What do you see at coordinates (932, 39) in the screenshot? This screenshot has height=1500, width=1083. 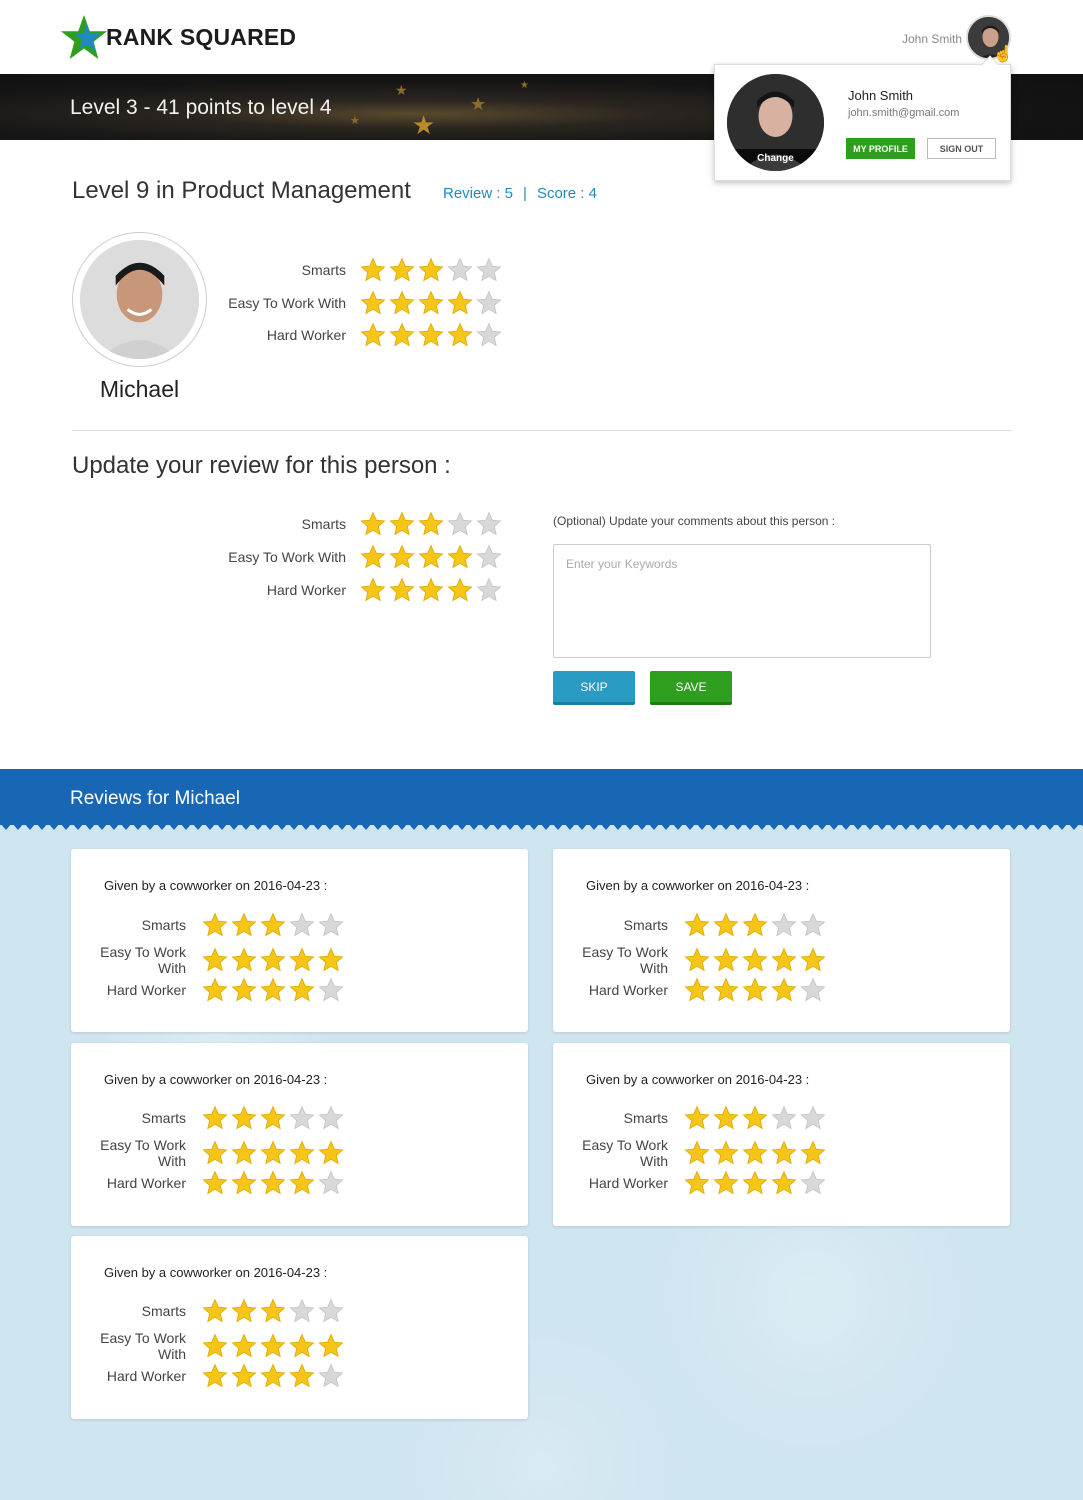 I see `header-user-name: John Smith` at bounding box center [932, 39].